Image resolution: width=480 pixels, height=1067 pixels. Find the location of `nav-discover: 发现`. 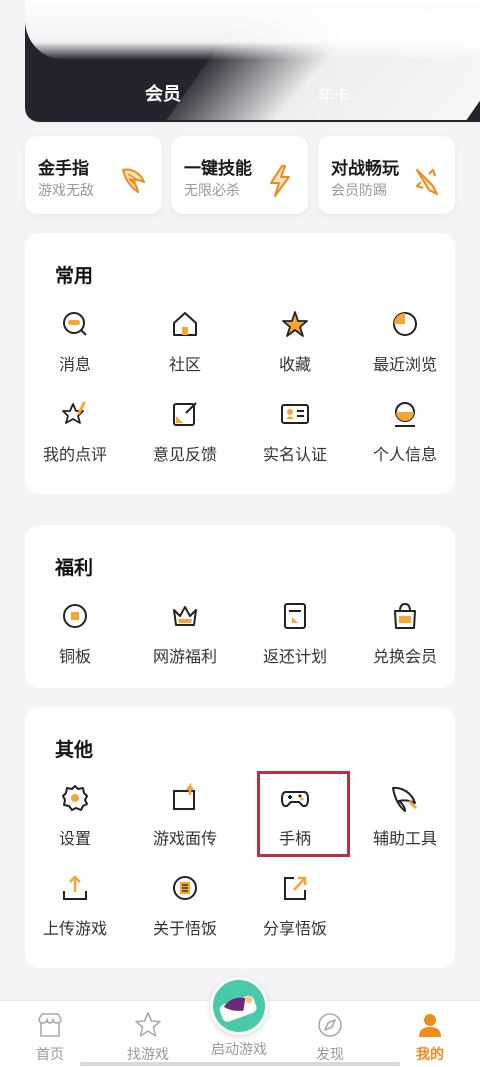

nav-discover: 发现 is located at coordinates (330, 1037).